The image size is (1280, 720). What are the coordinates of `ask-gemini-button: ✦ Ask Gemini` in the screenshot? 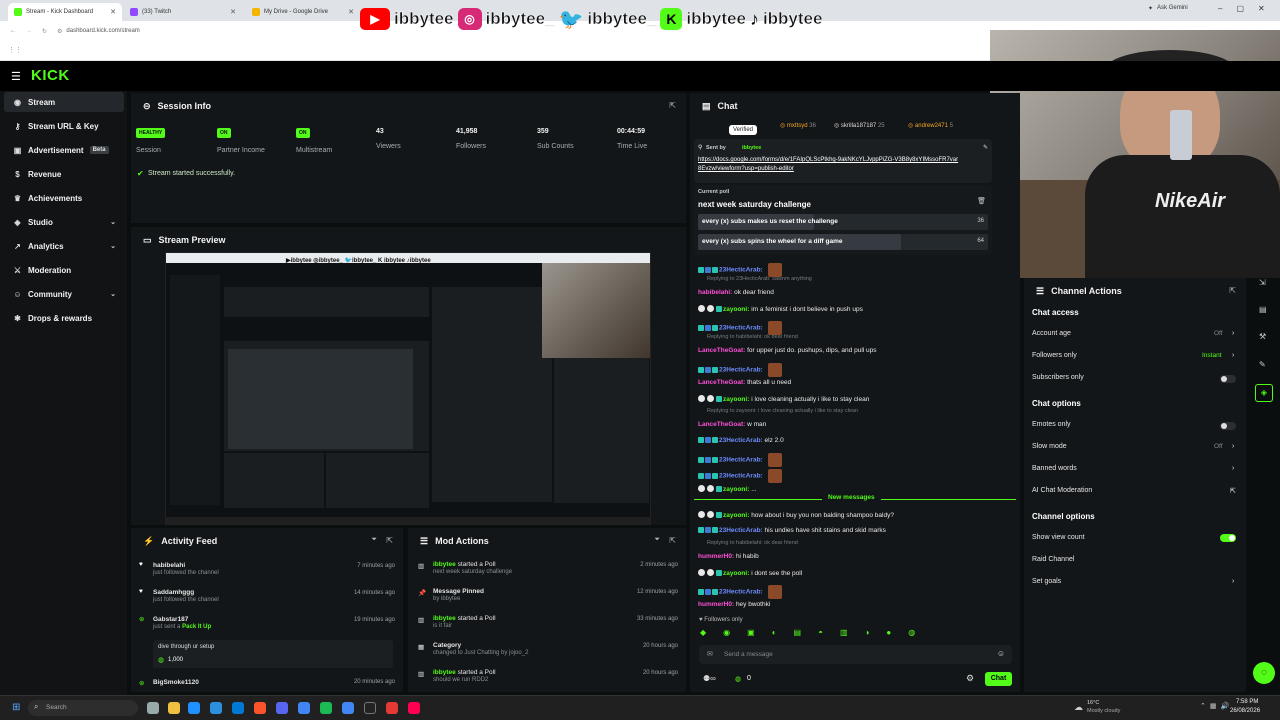 It's located at (1168, 8).